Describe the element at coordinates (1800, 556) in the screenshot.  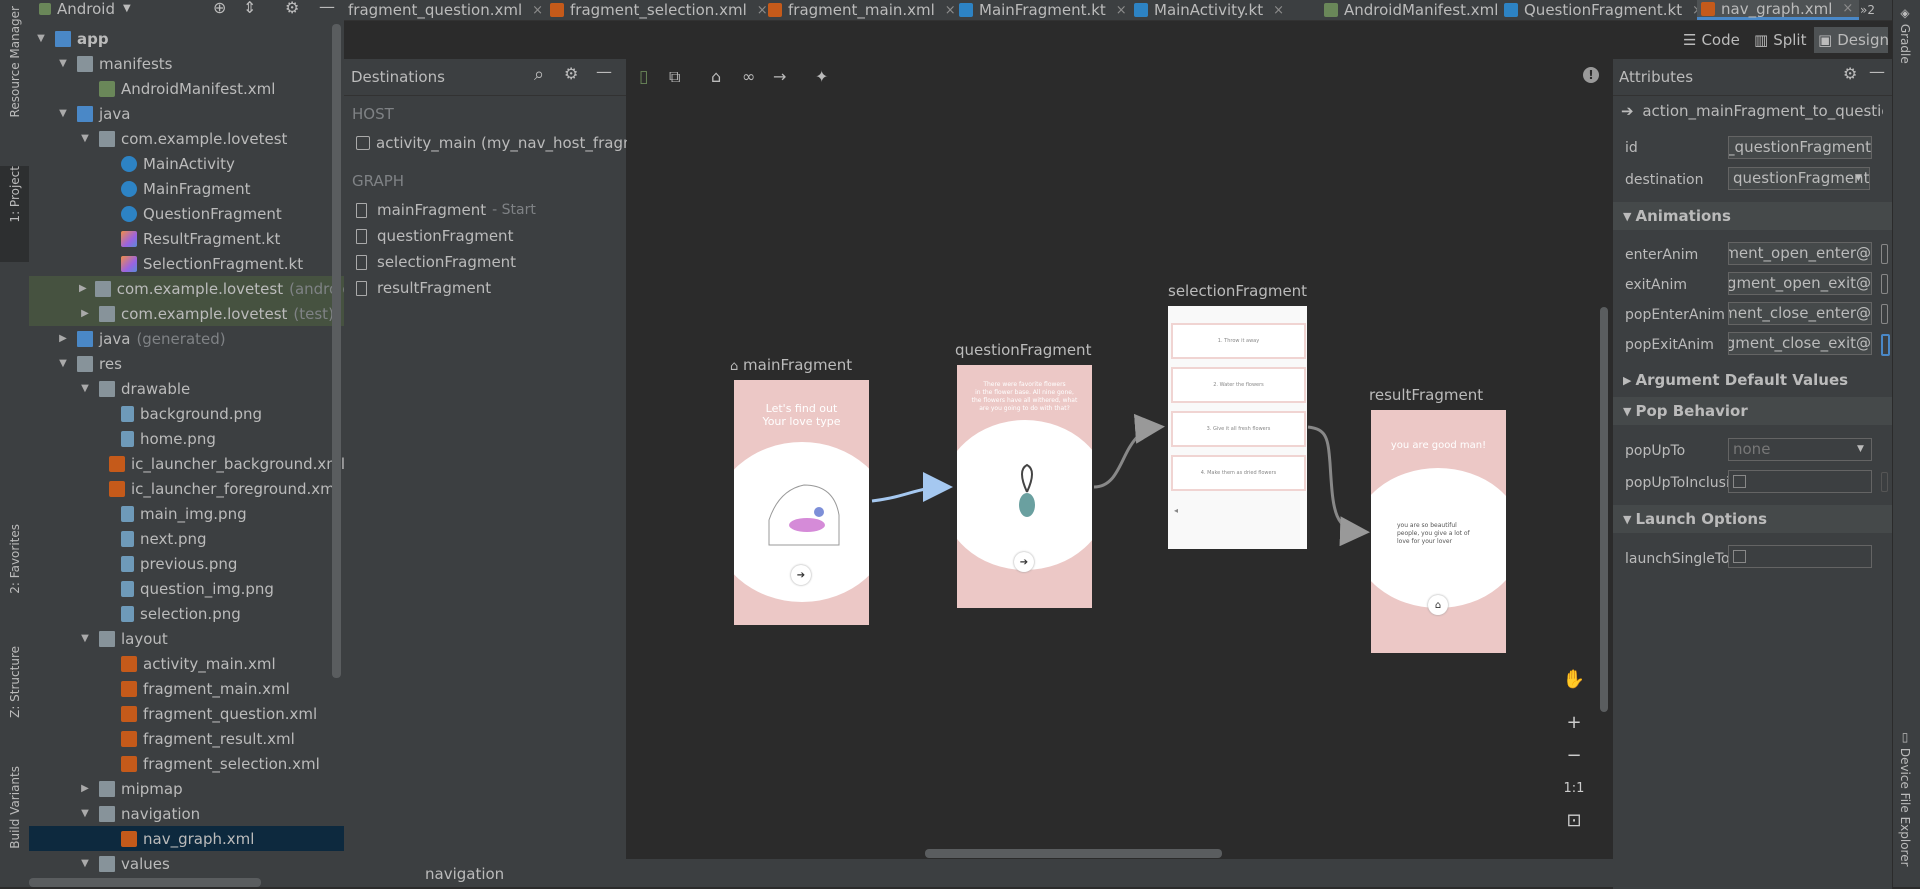
I see `launch-single-top-field` at that location.